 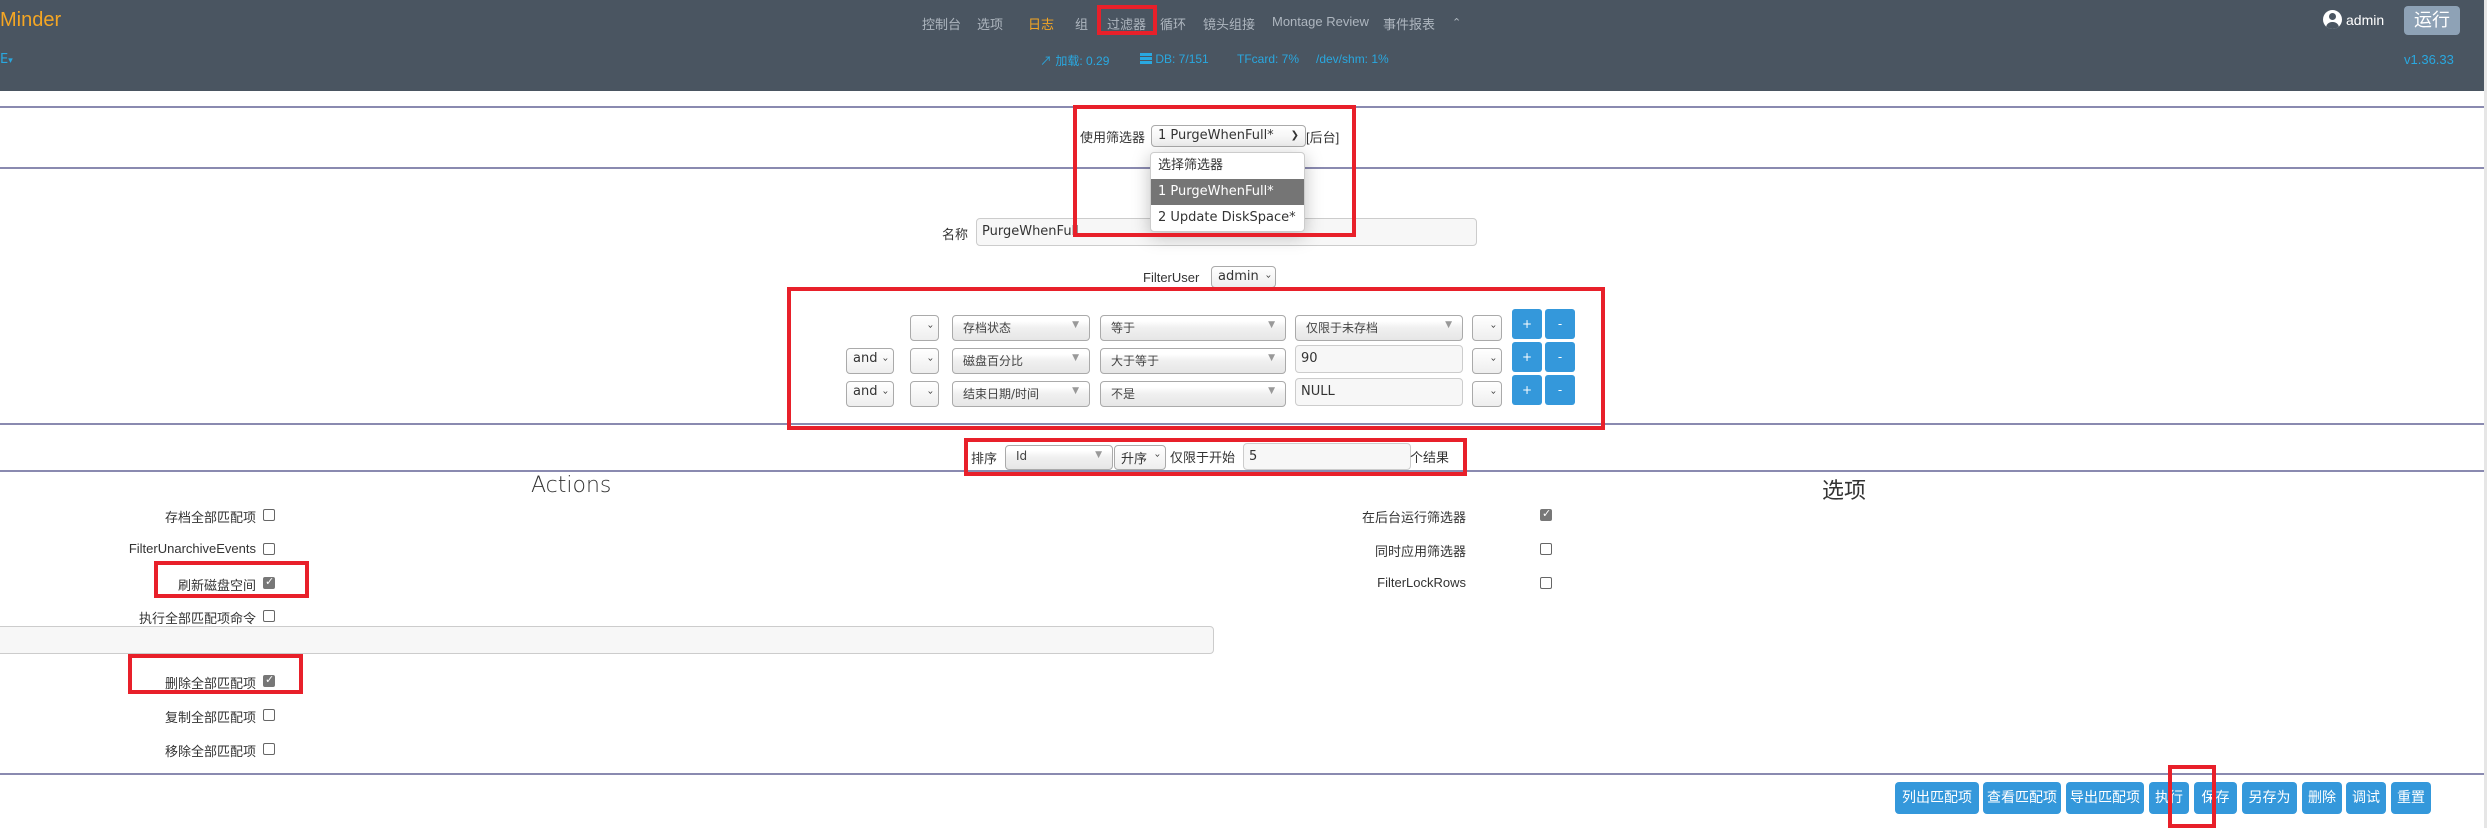 What do you see at coordinates (1193, 361) in the screenshot?
I see `op-select: 大于等于 ▼` at bounding box center [1193, 361].